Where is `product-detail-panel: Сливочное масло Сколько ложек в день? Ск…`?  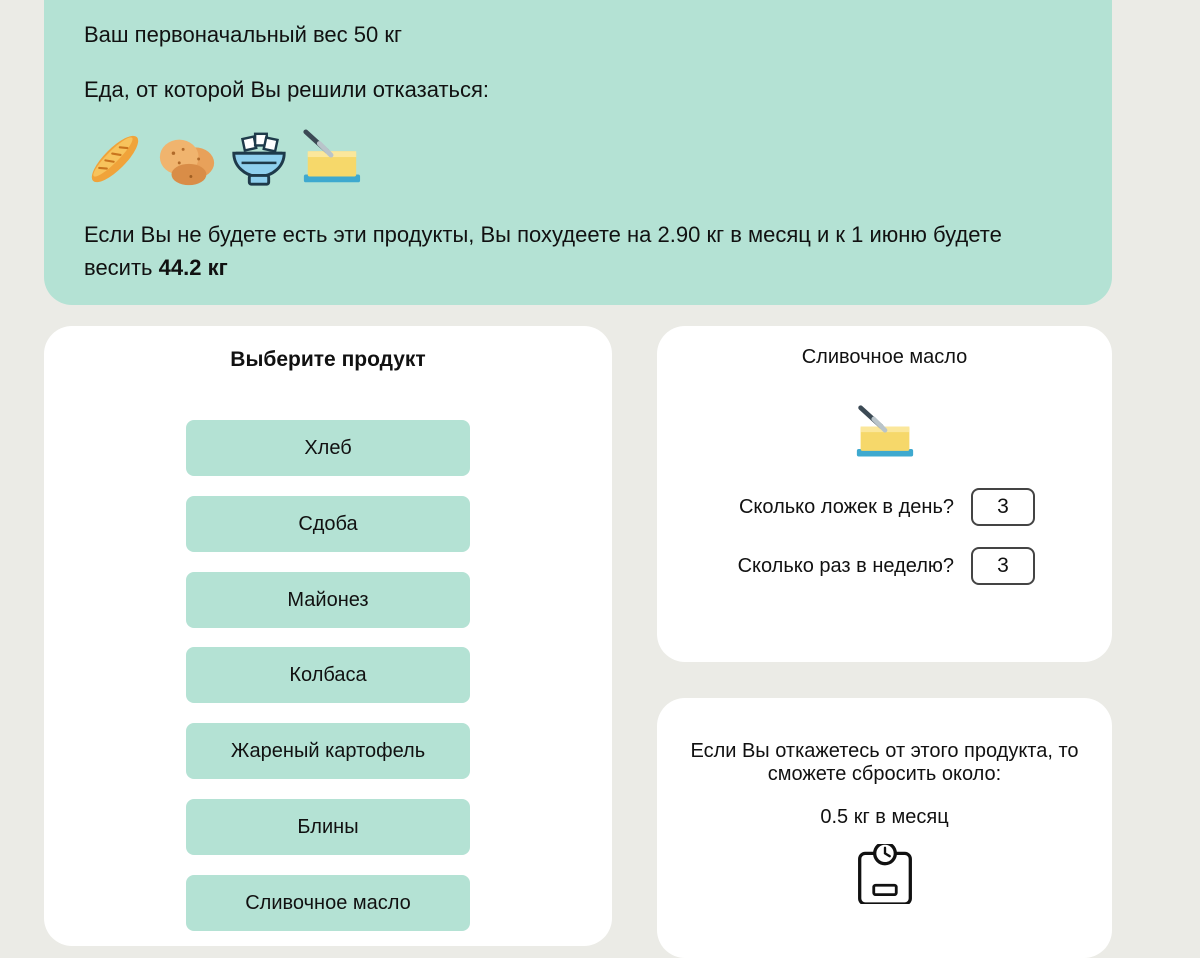
product-detail-panel: Сливочное масло Сколько ложек в день? Ск… is located at coordinates (884, 494).